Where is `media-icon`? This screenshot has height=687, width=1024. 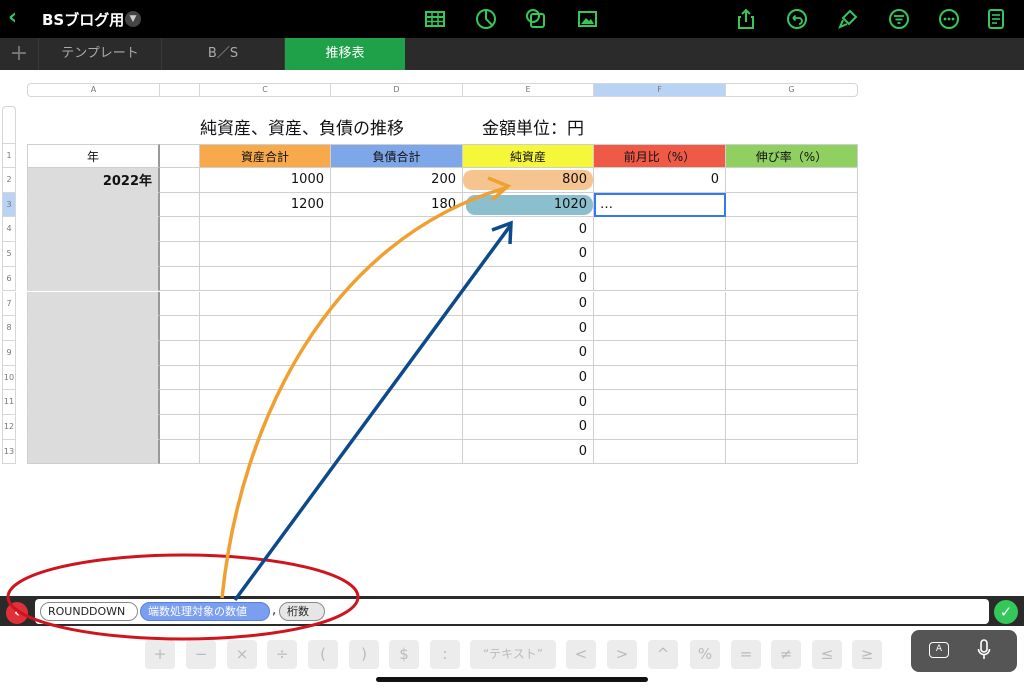
media-icon is located at coordinates (587, 19).